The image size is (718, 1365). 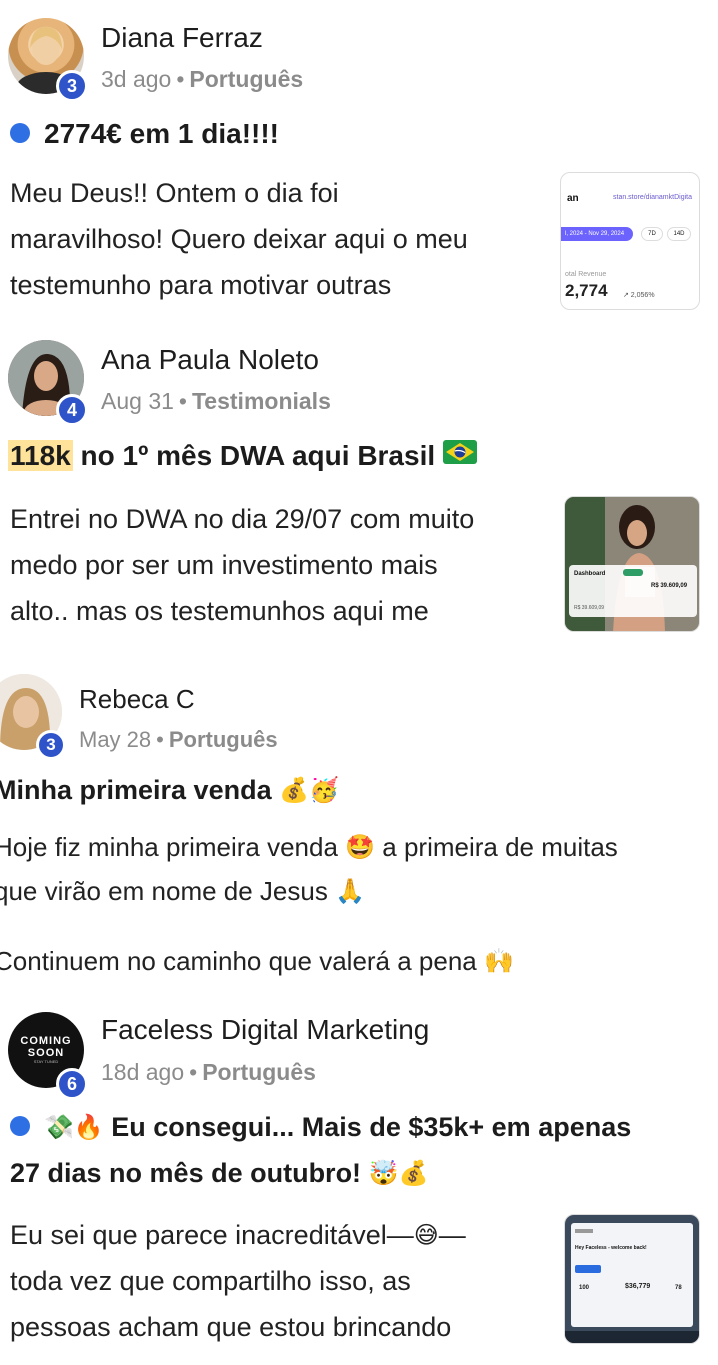 I want to click on thumb-amount-2: R$ 39.609,09, so click(x=589, y=608).